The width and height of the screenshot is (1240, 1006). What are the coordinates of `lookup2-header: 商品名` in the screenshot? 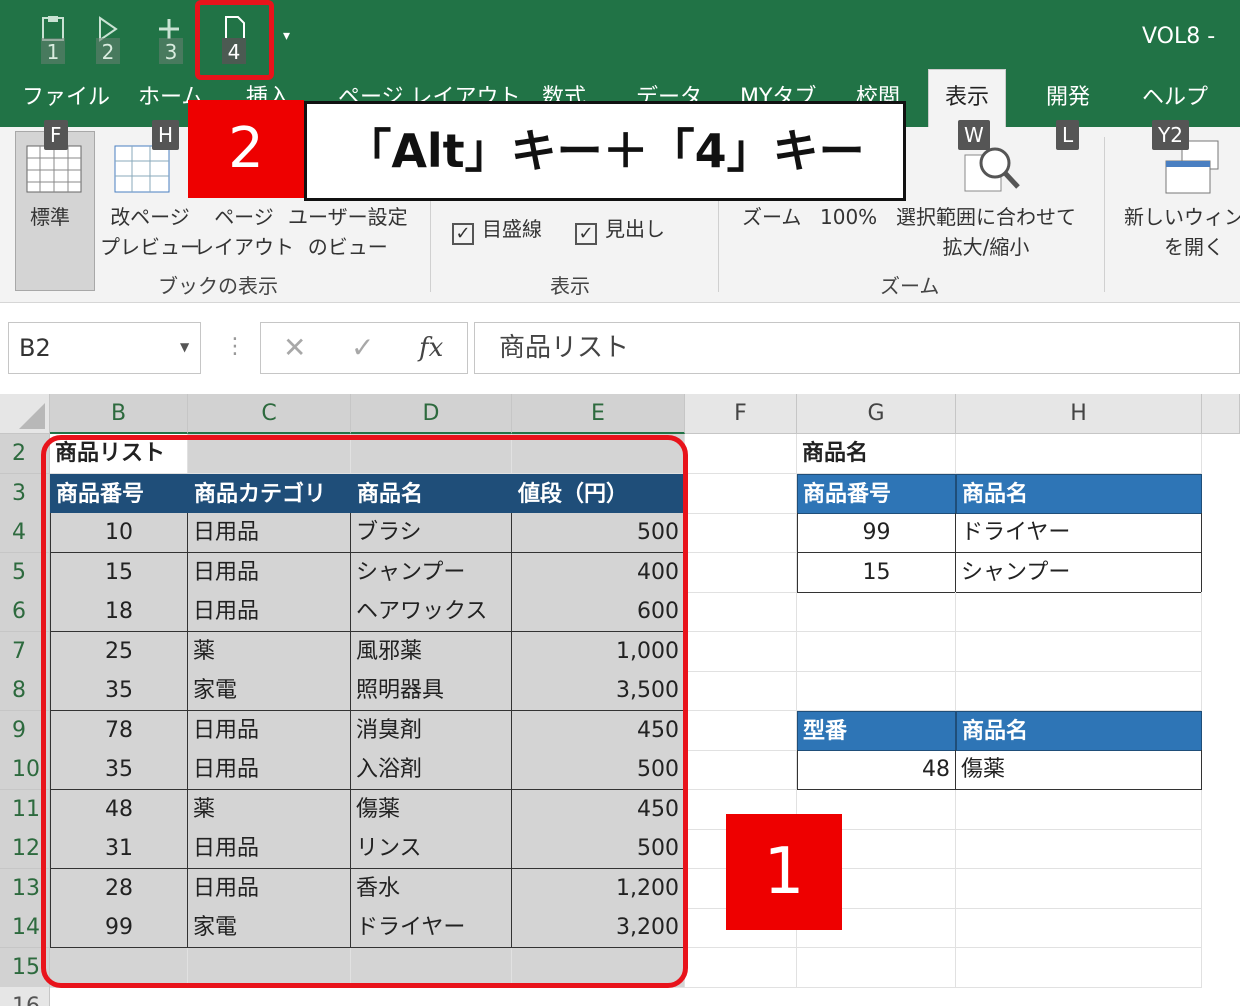 It's located at (1079, 730).